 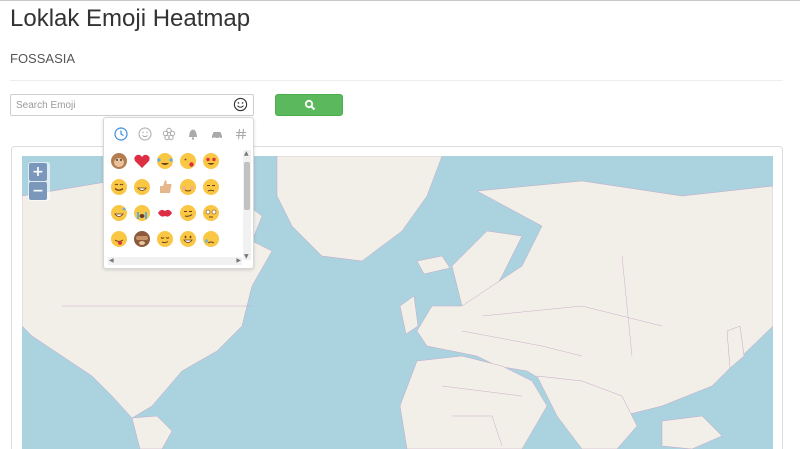 I want to click on red-heart-emoji, so click(x=142, y=161).